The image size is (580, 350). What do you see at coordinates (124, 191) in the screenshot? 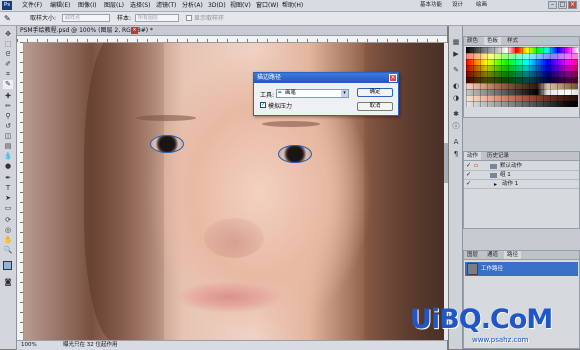
I see `hair-left` at bounding box center [124, 191].